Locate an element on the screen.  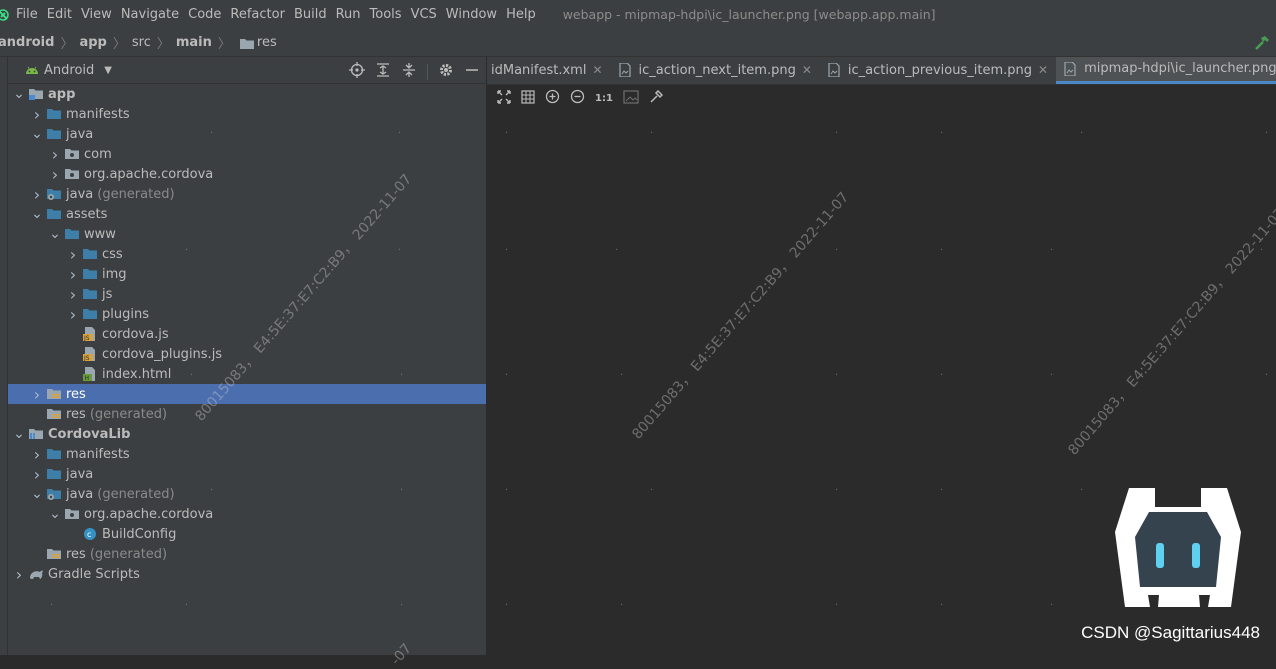
zoom-in-icon is located at coordinates (552, 98).